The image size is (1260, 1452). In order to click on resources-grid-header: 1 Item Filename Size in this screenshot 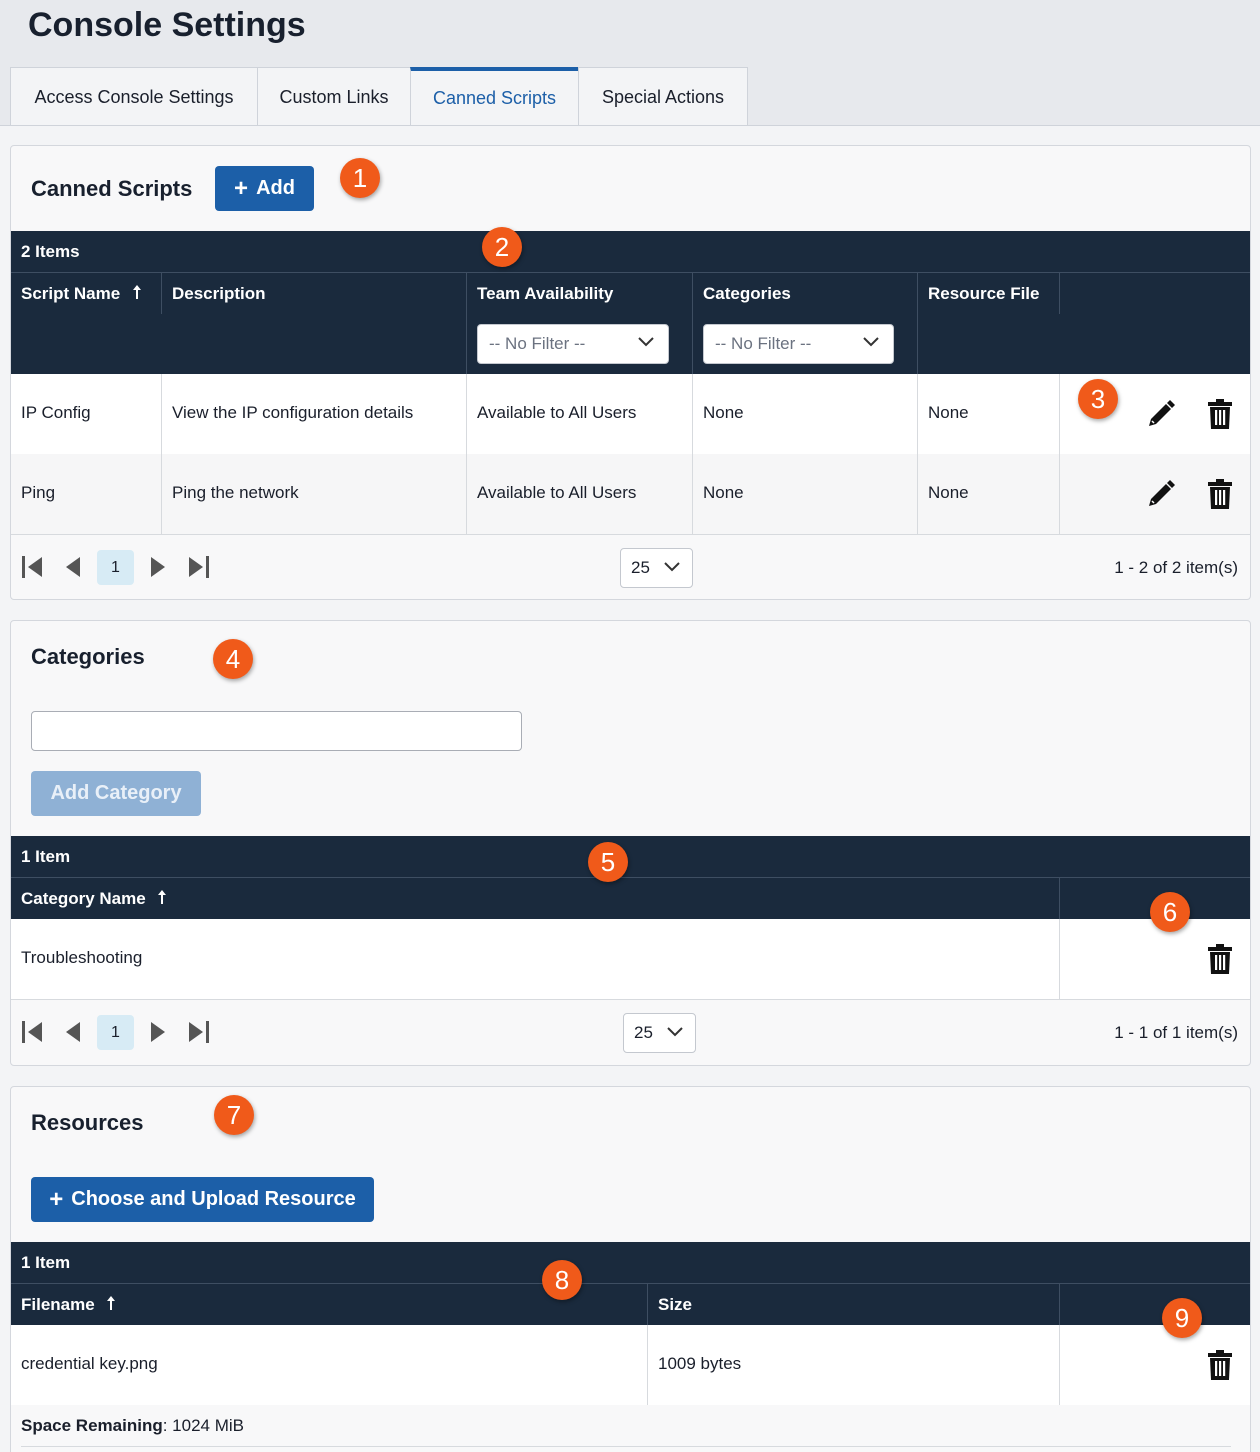, I will do `click(630, 1283)`.